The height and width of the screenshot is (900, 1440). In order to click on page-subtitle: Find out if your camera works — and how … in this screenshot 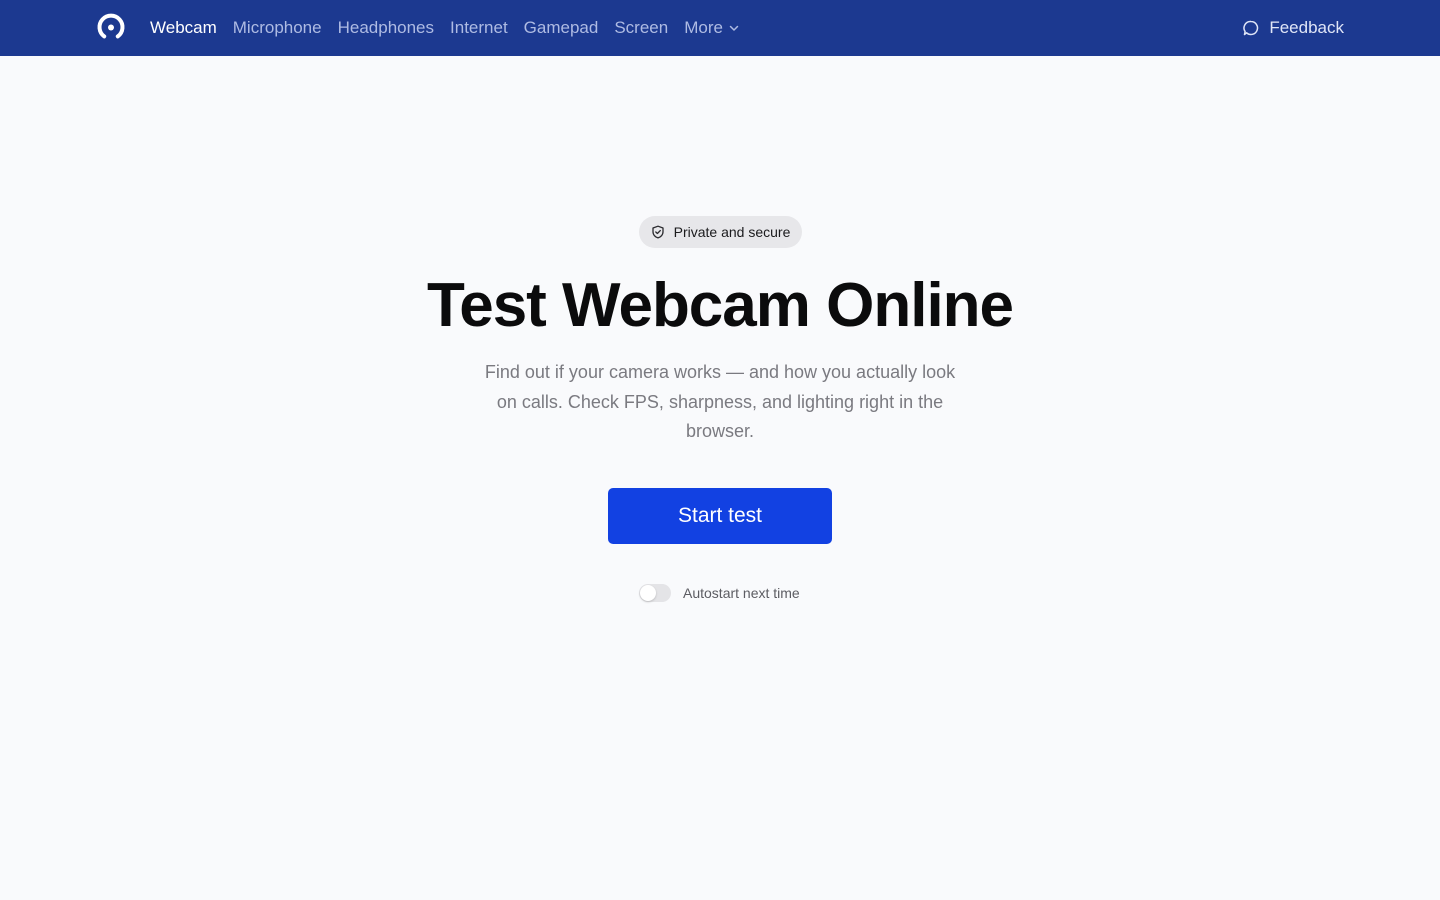, I will do `click(720, 401)`.